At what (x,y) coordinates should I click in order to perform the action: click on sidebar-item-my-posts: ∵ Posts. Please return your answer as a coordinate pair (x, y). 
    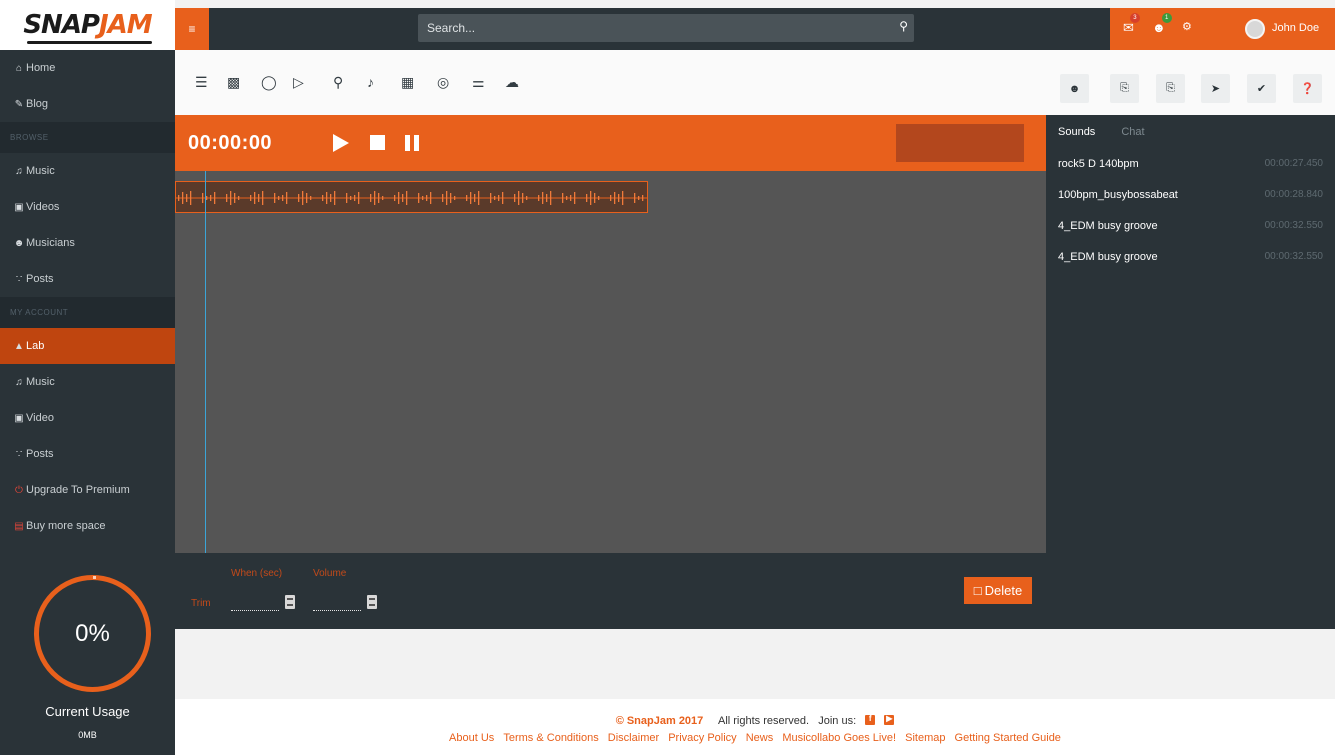
    Looking at the image, I should click on (87, 454).